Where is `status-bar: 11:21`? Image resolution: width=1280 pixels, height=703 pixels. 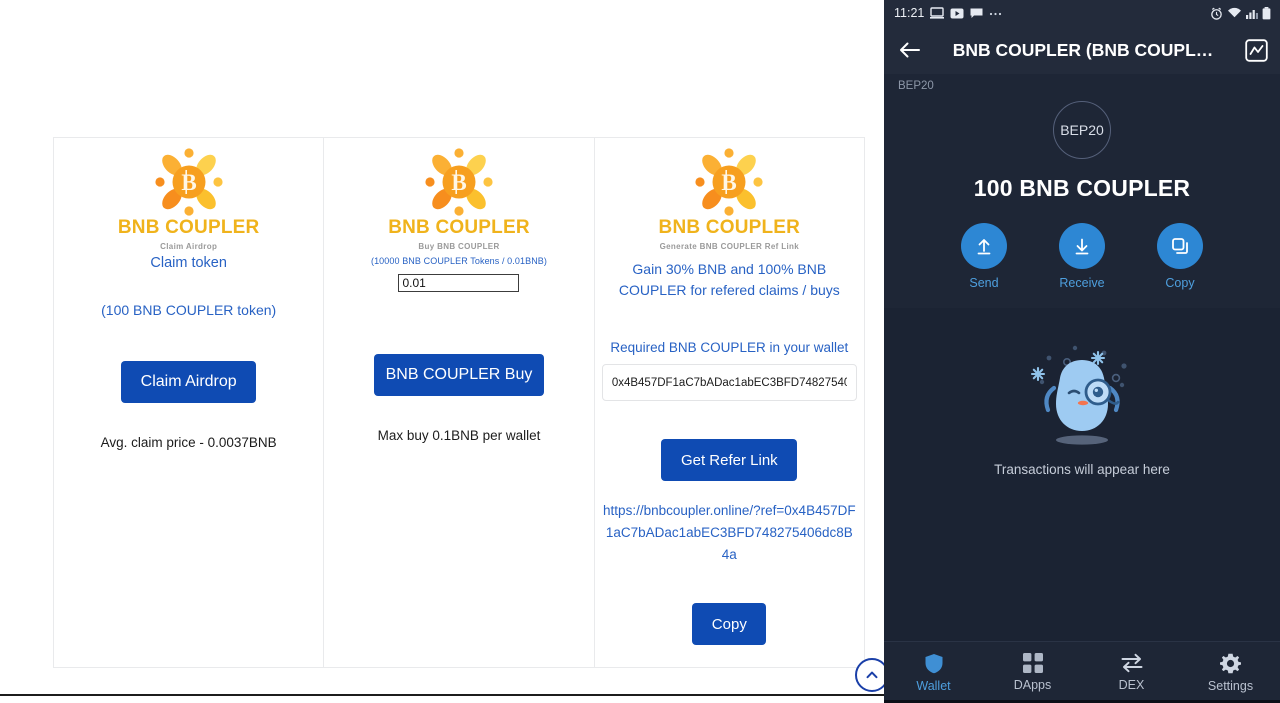
status-bar: 11:21 is located at coordinates (1082, 13).